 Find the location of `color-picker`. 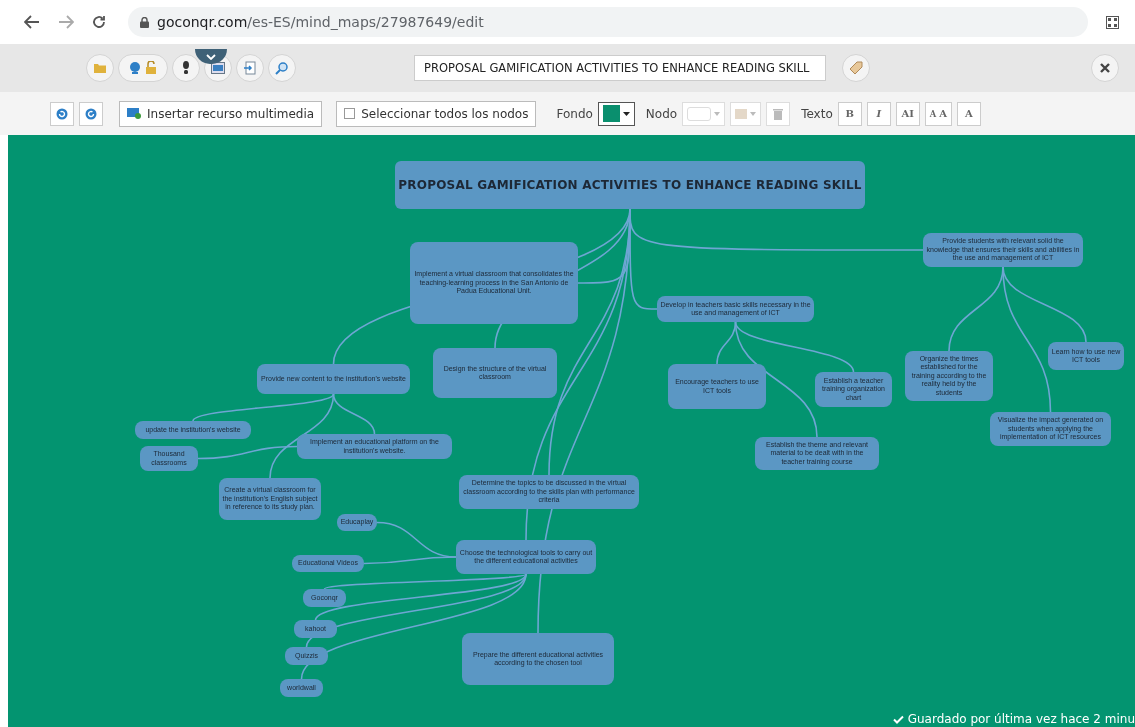

color-picker is located at coordinates (616, 113).